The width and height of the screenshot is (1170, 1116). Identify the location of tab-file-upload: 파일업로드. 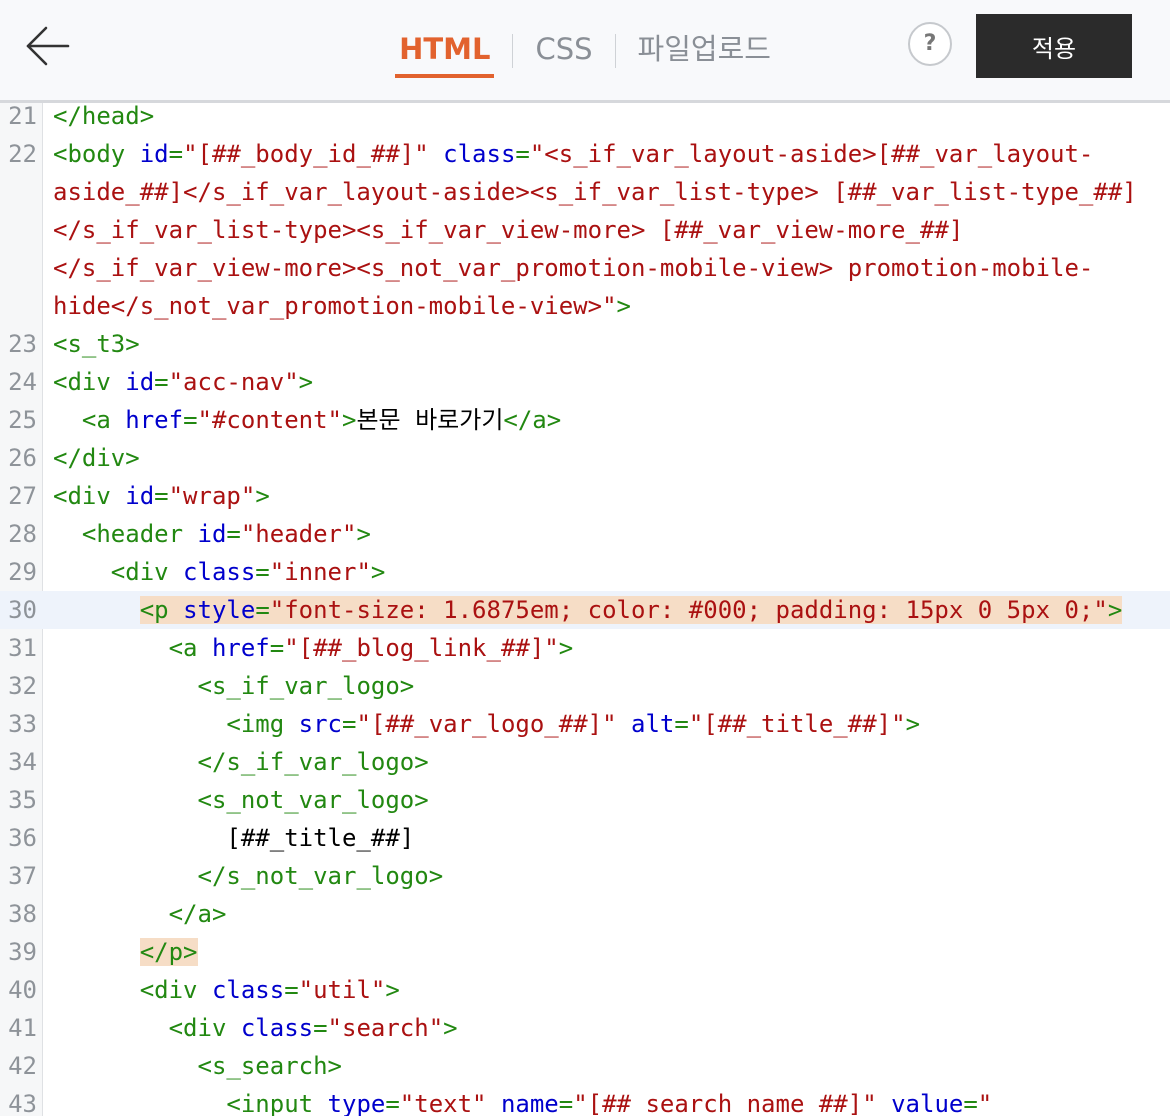
(704, 49).